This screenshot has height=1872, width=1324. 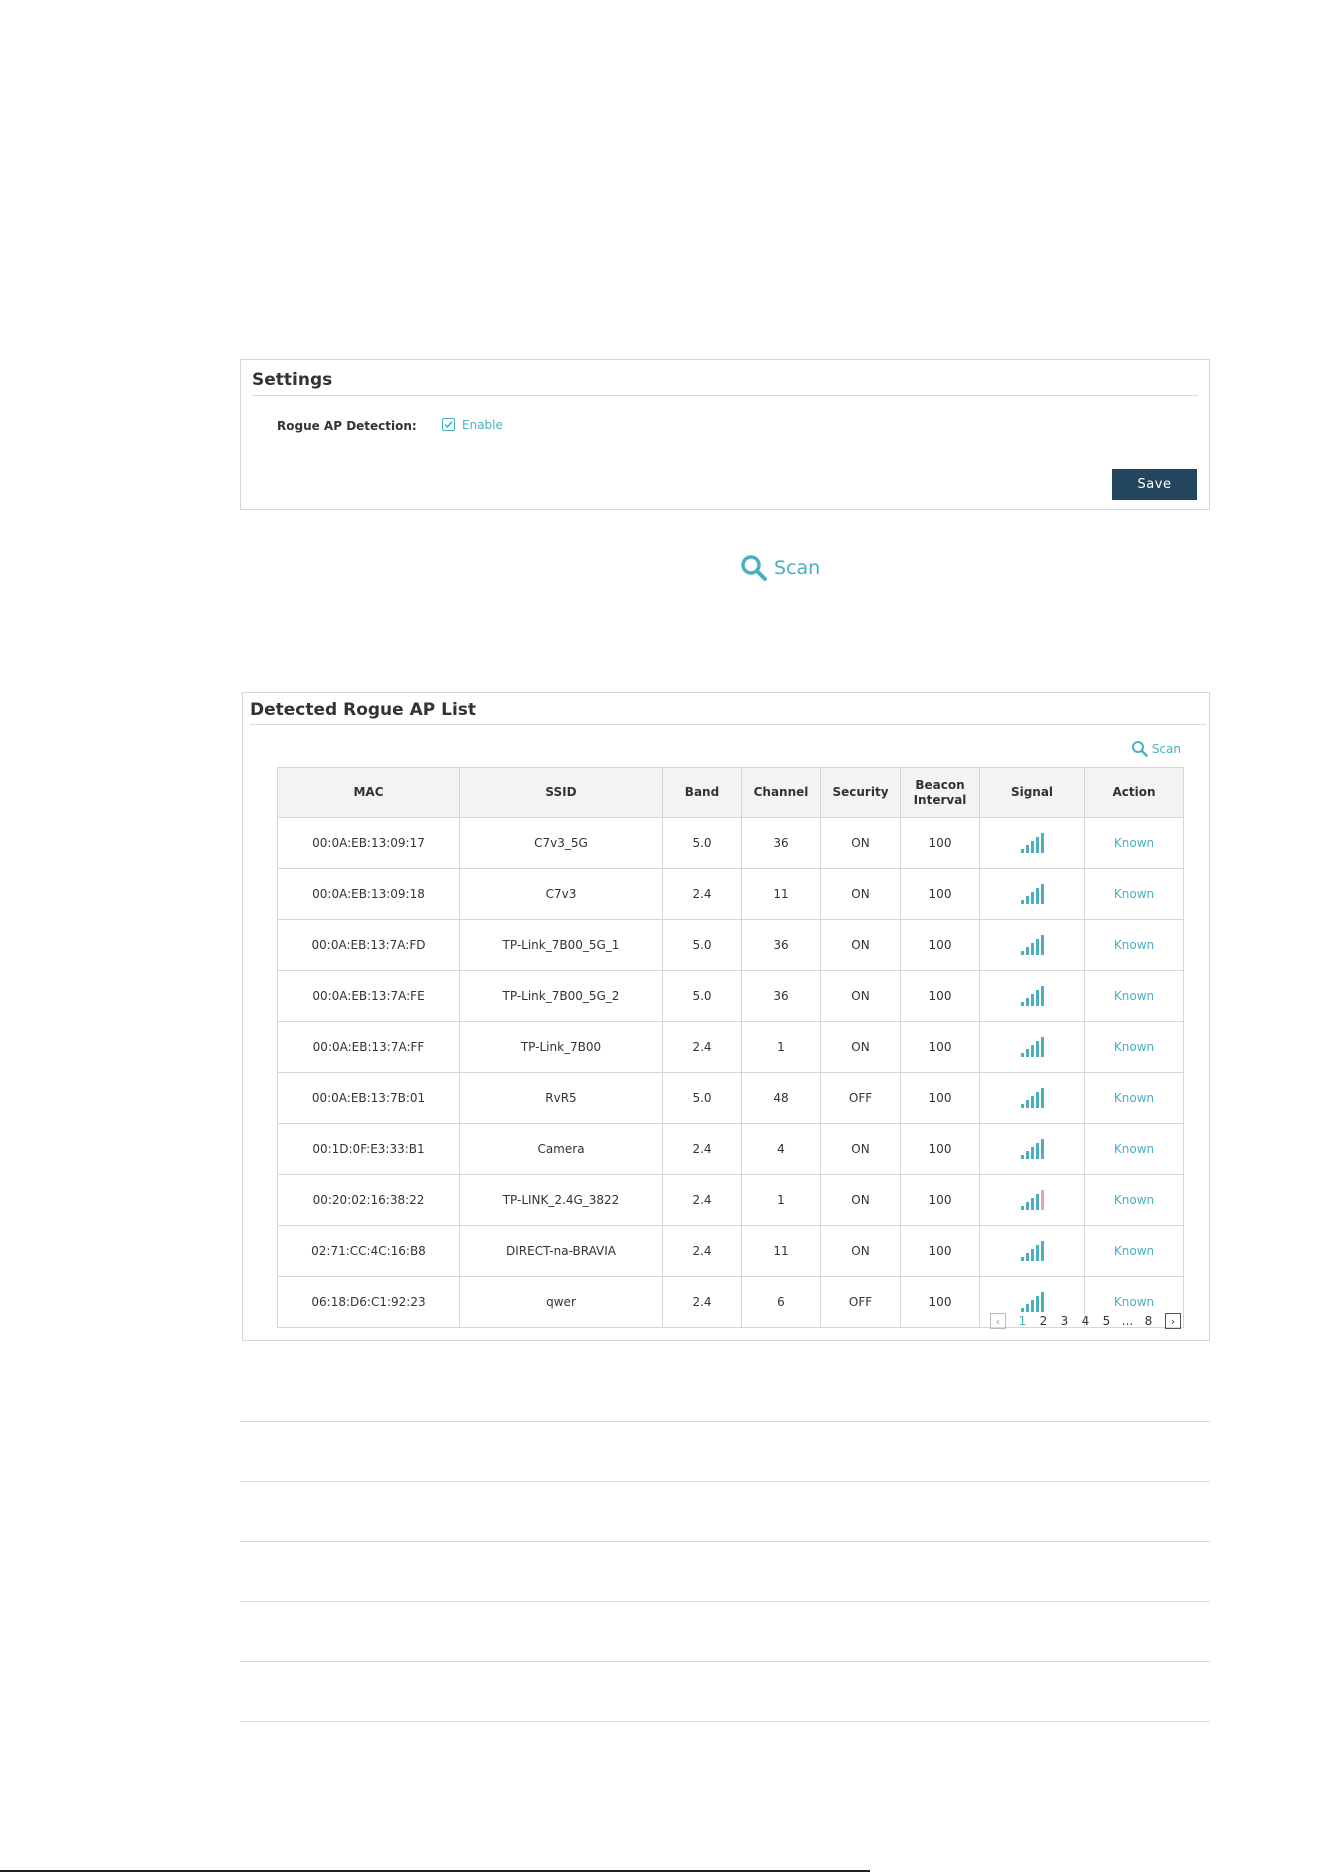 I want to click on ssid-cell: TP-LINK_2.4G_3822, so click(x=561, y=1200).